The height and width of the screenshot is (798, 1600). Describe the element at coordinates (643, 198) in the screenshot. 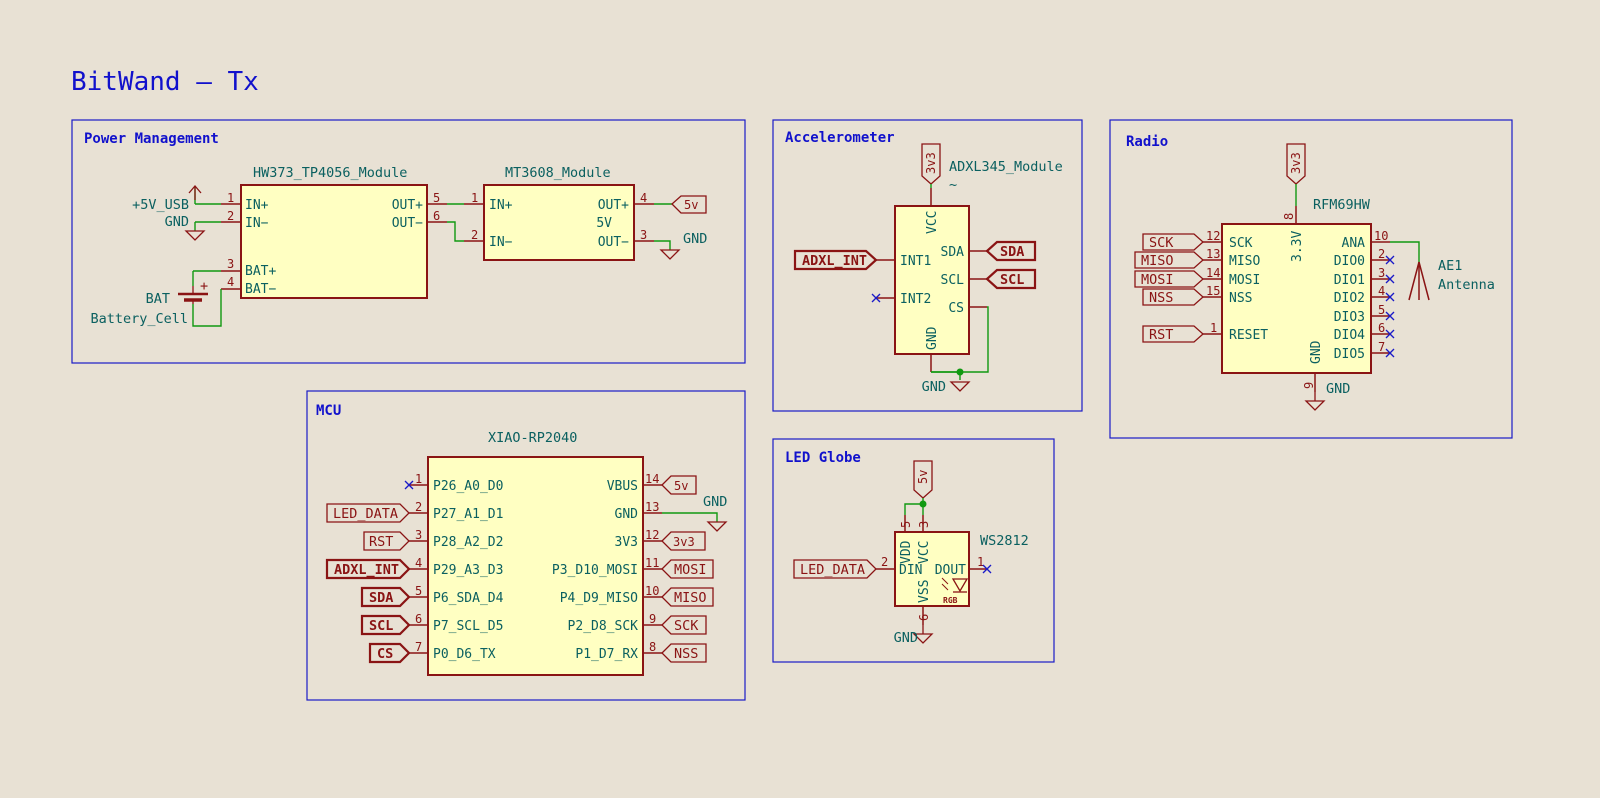

I see `mt3608-num-4: 4` at that location.